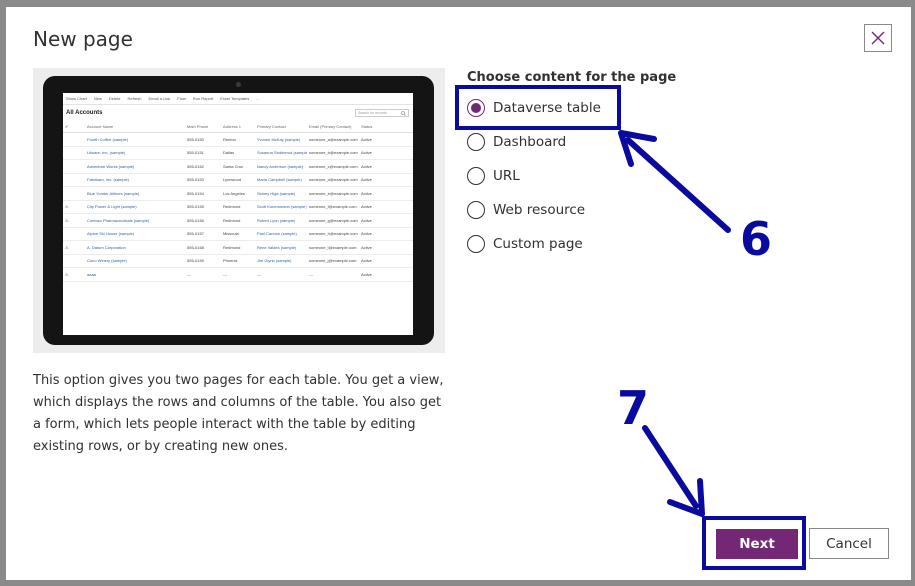 Image resolution: width=915 pixels, height=586 pixels. What do you see at coordinates (203, 261) in the screenshot?
I see `grid-cell: 555-0159` at bounding box center [203, 261].